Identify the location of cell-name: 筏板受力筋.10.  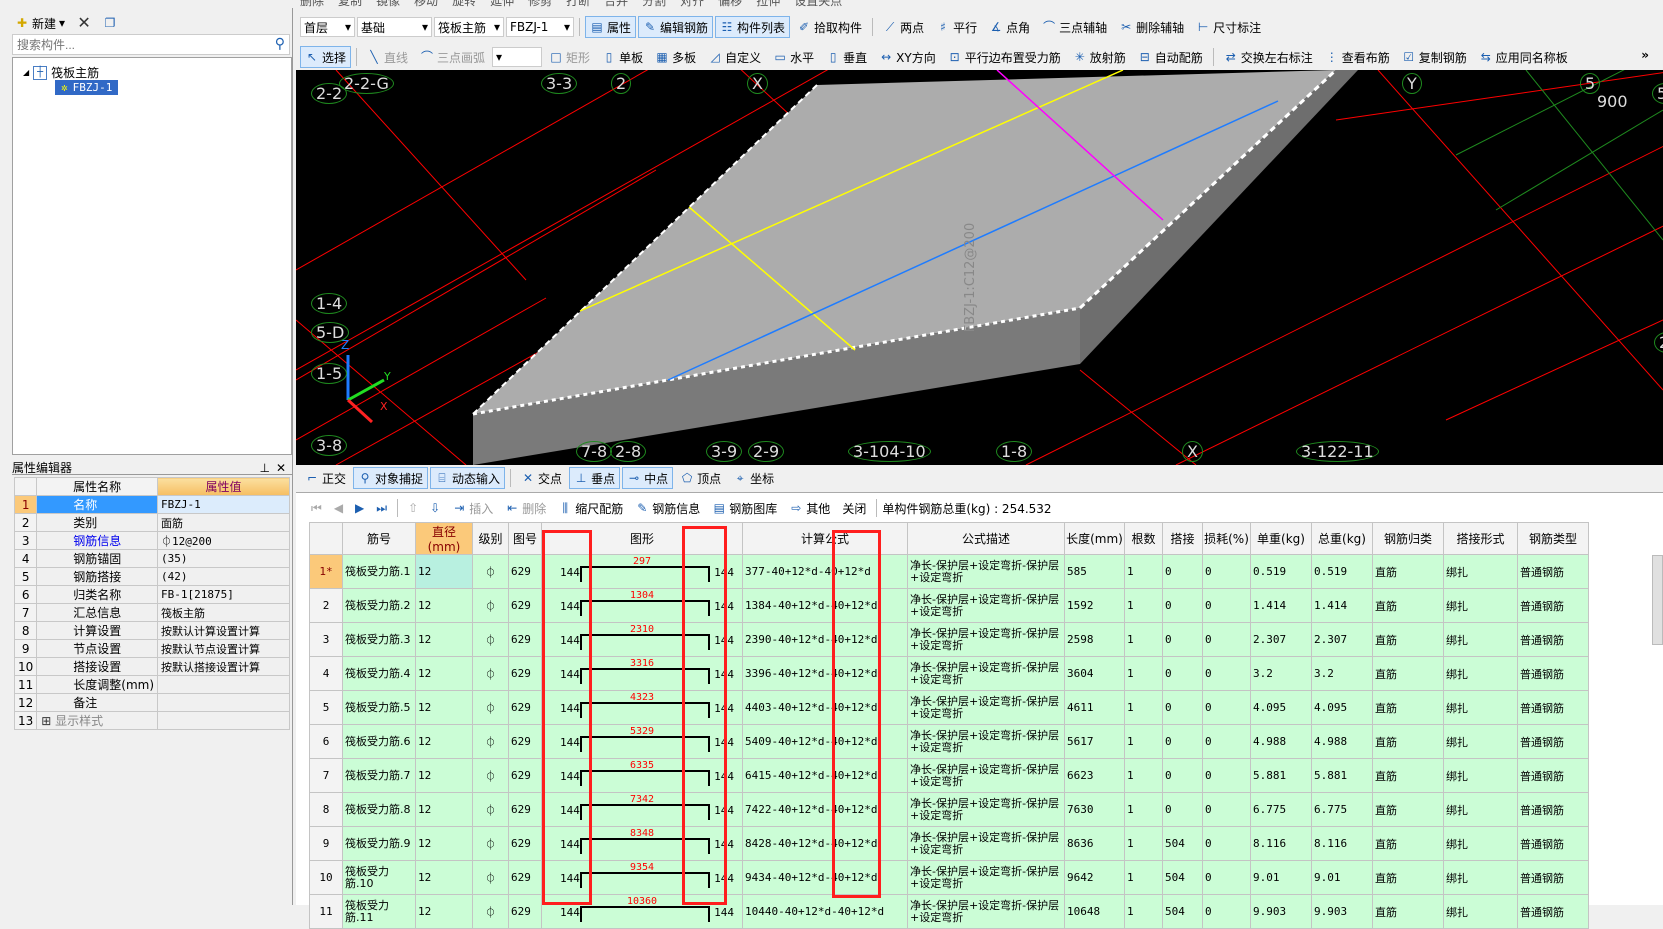
(379, 877).